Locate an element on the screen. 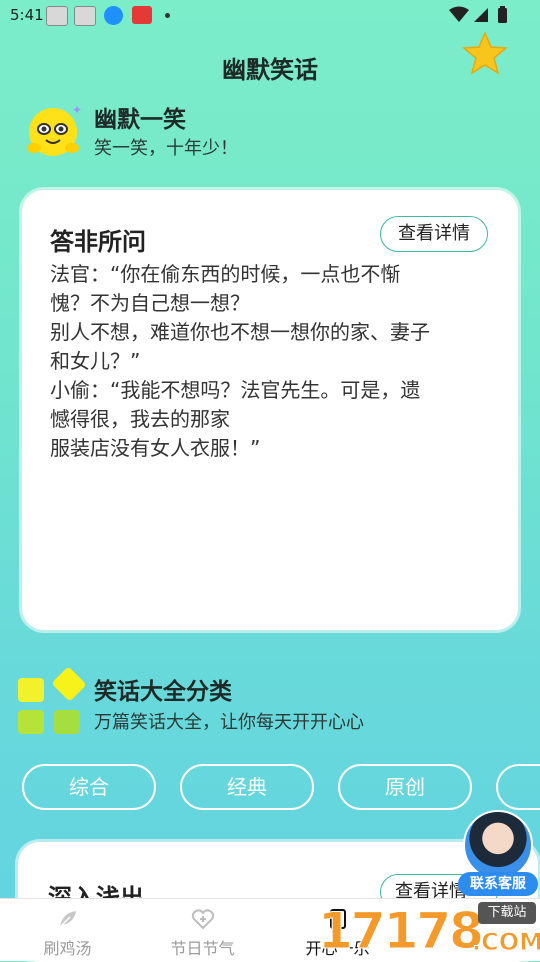 The height and width of the screenshot is (962, 540). more-notifications-dot is located at coordinates (167, 15).